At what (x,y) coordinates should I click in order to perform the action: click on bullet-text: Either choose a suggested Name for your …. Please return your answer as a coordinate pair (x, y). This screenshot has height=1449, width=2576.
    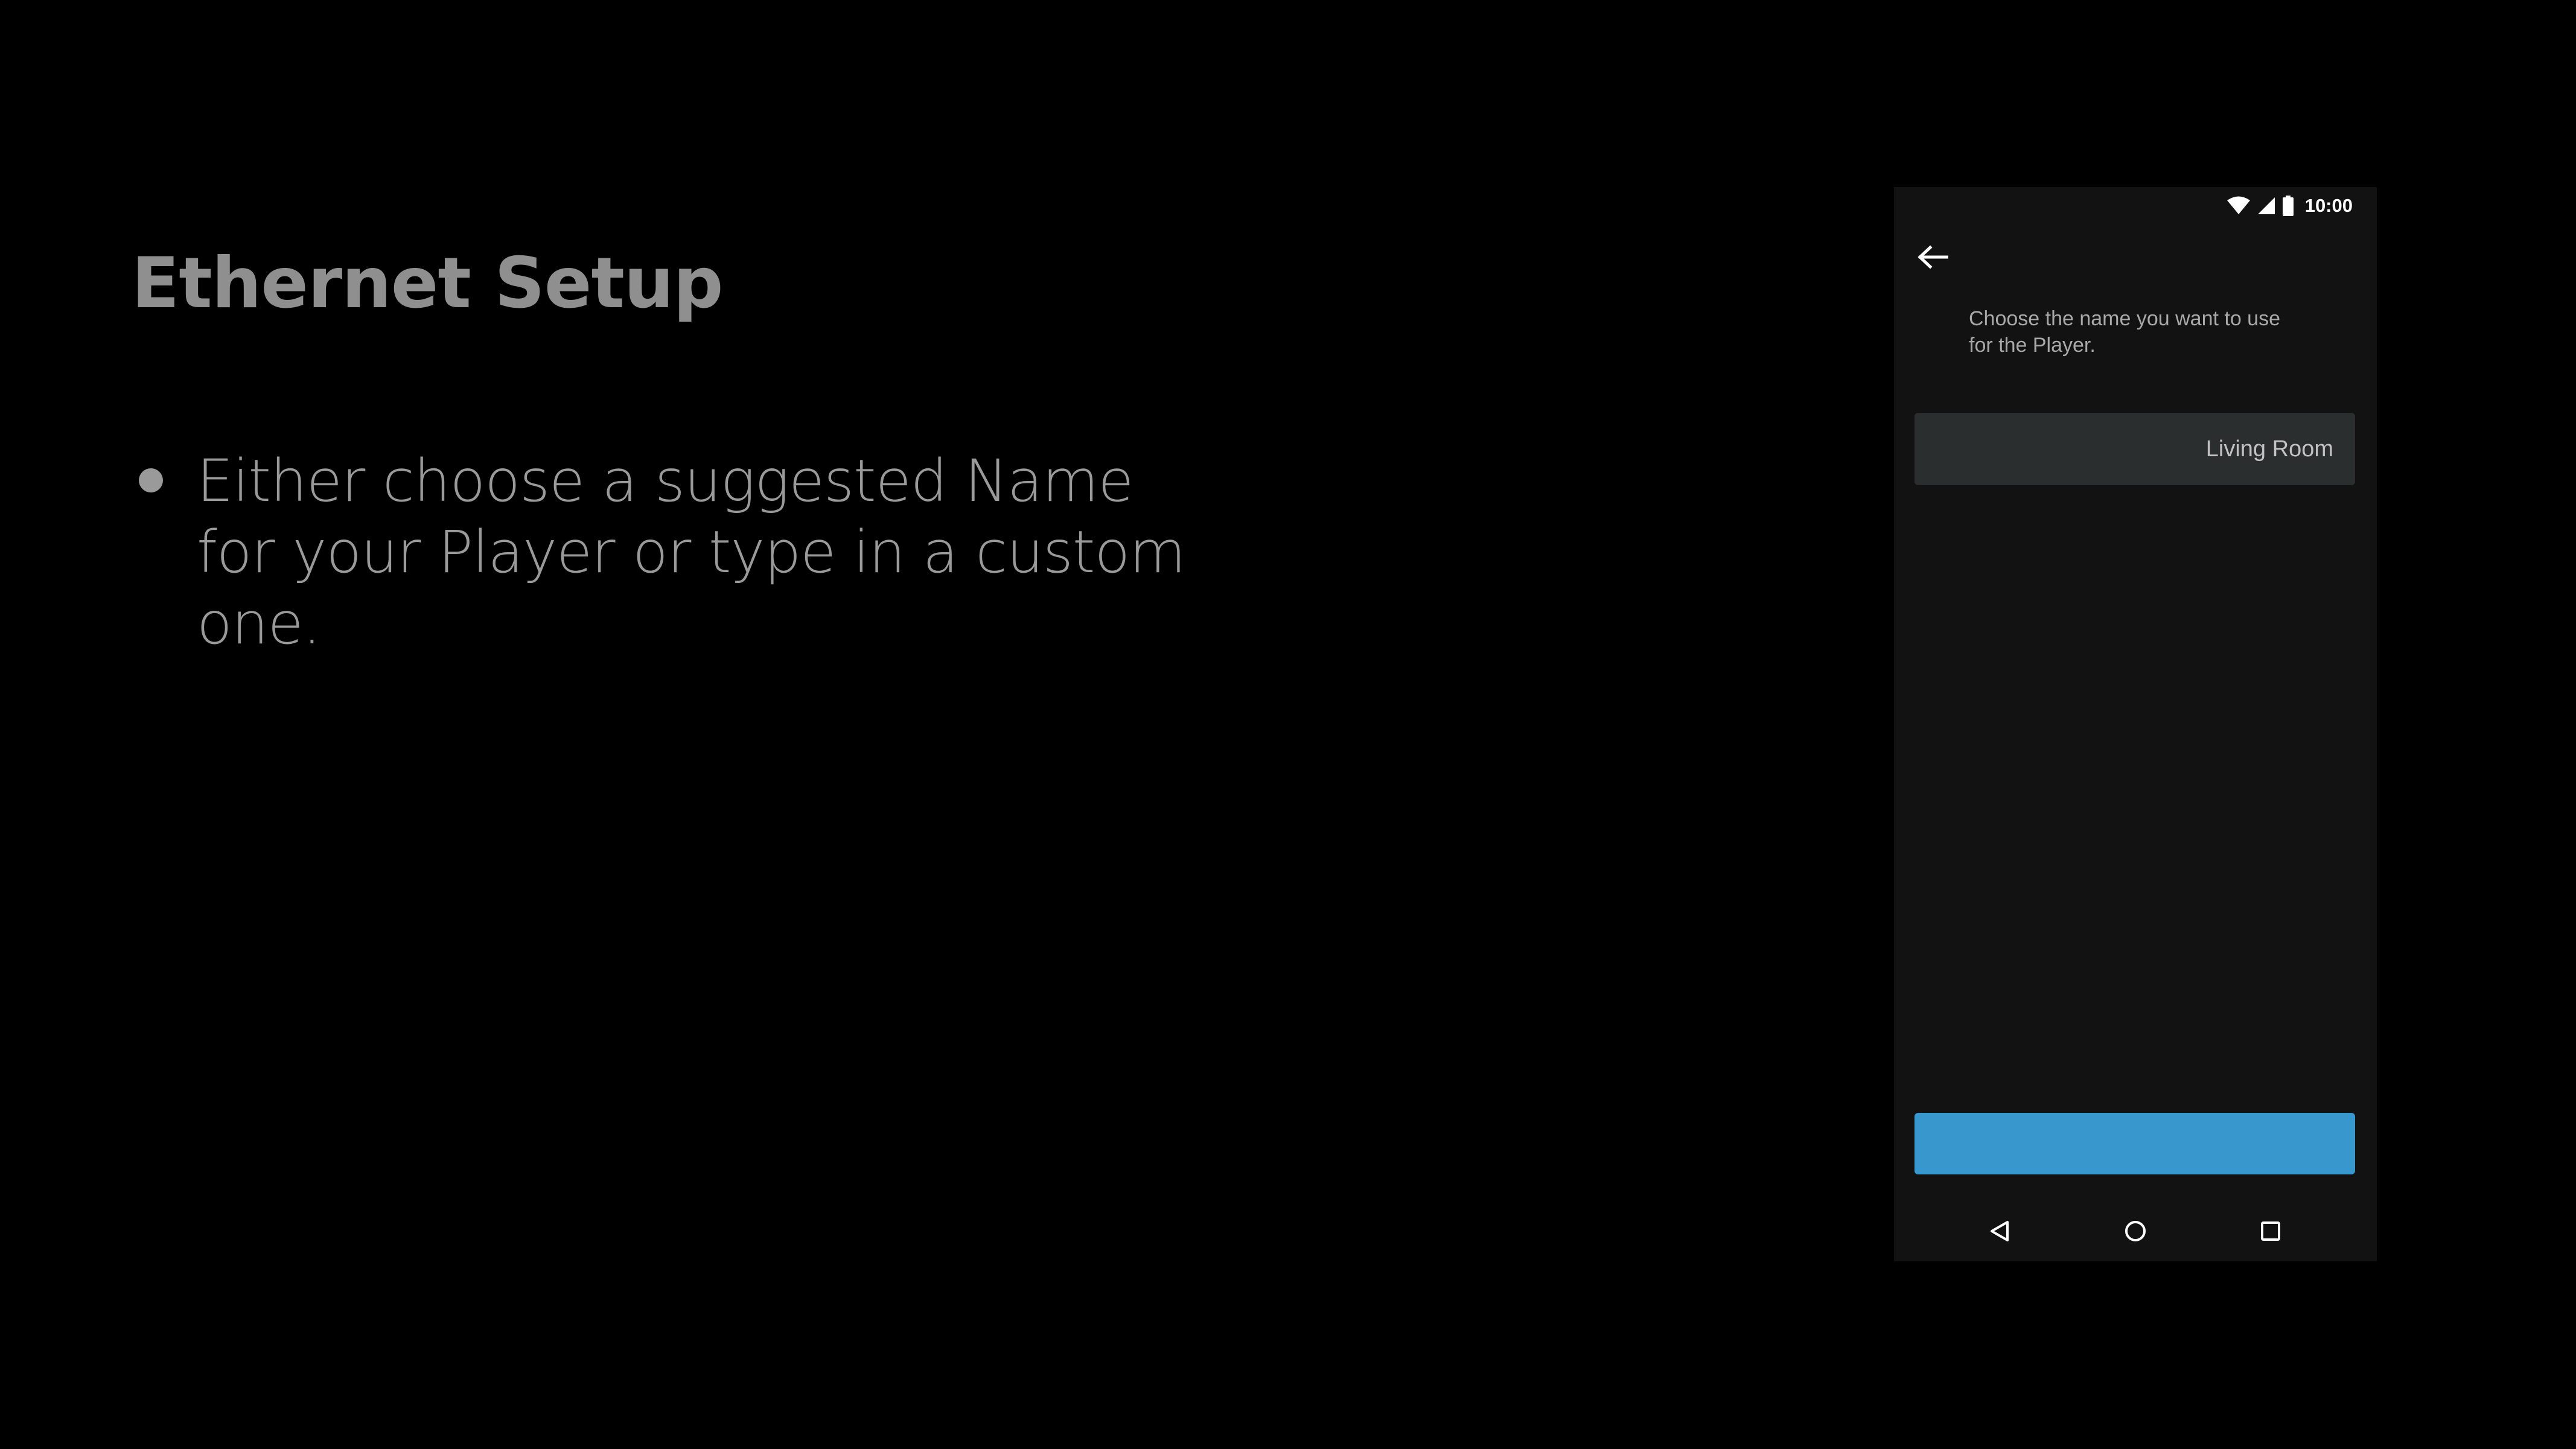
    Looking at the image, I should click on (691, 552).